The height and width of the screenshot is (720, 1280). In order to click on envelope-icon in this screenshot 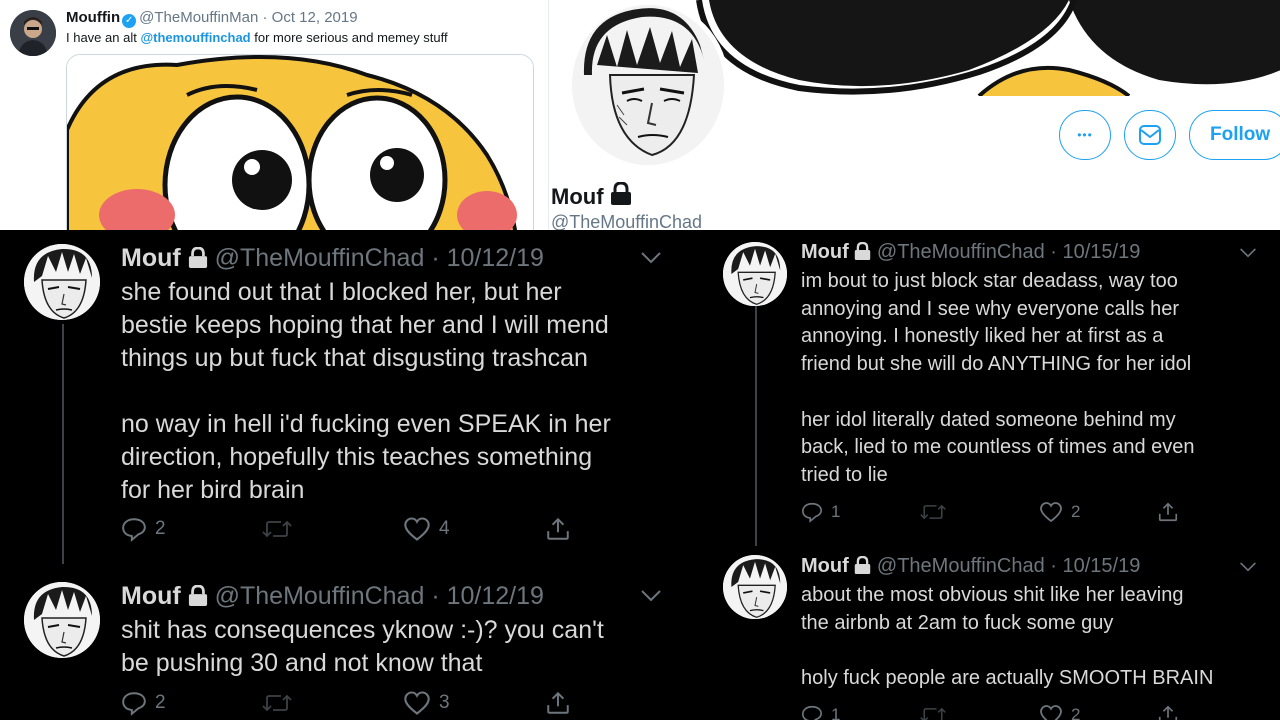, I will do `click(1150, 135)`.